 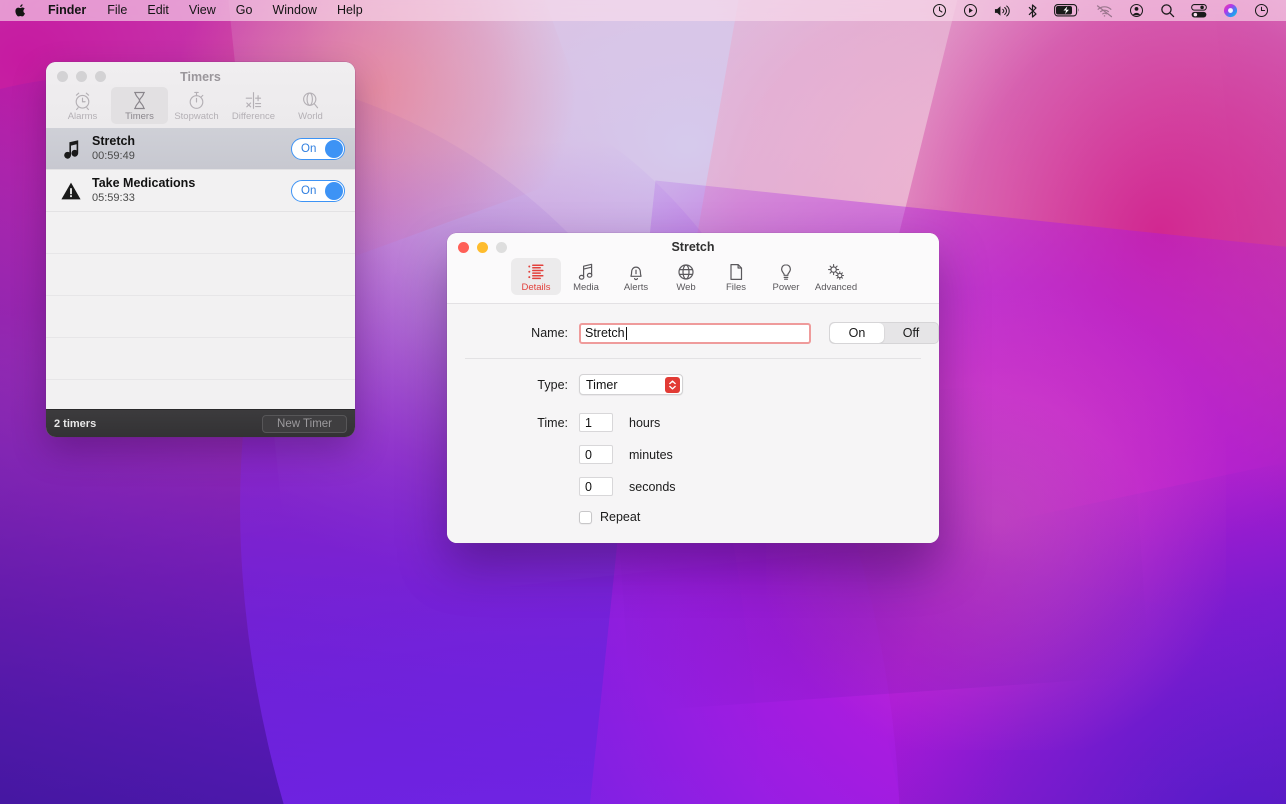 I want to click on tab-power: Power, so click(x=786, y=276).